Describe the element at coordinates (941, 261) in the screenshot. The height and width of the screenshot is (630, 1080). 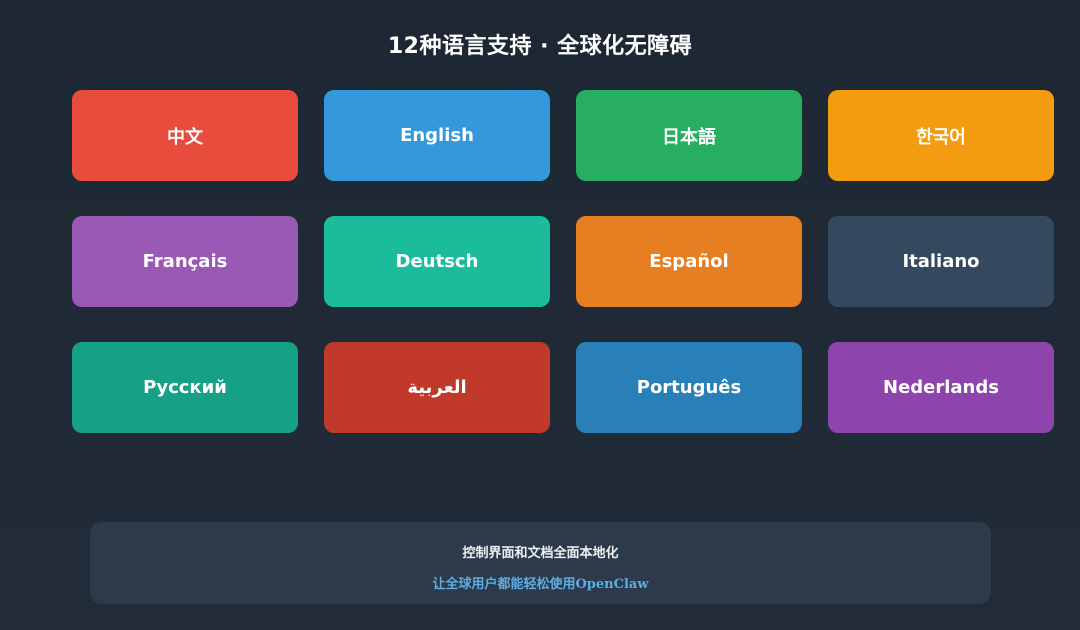
I see `language-card-italian: Italiano` at that location.